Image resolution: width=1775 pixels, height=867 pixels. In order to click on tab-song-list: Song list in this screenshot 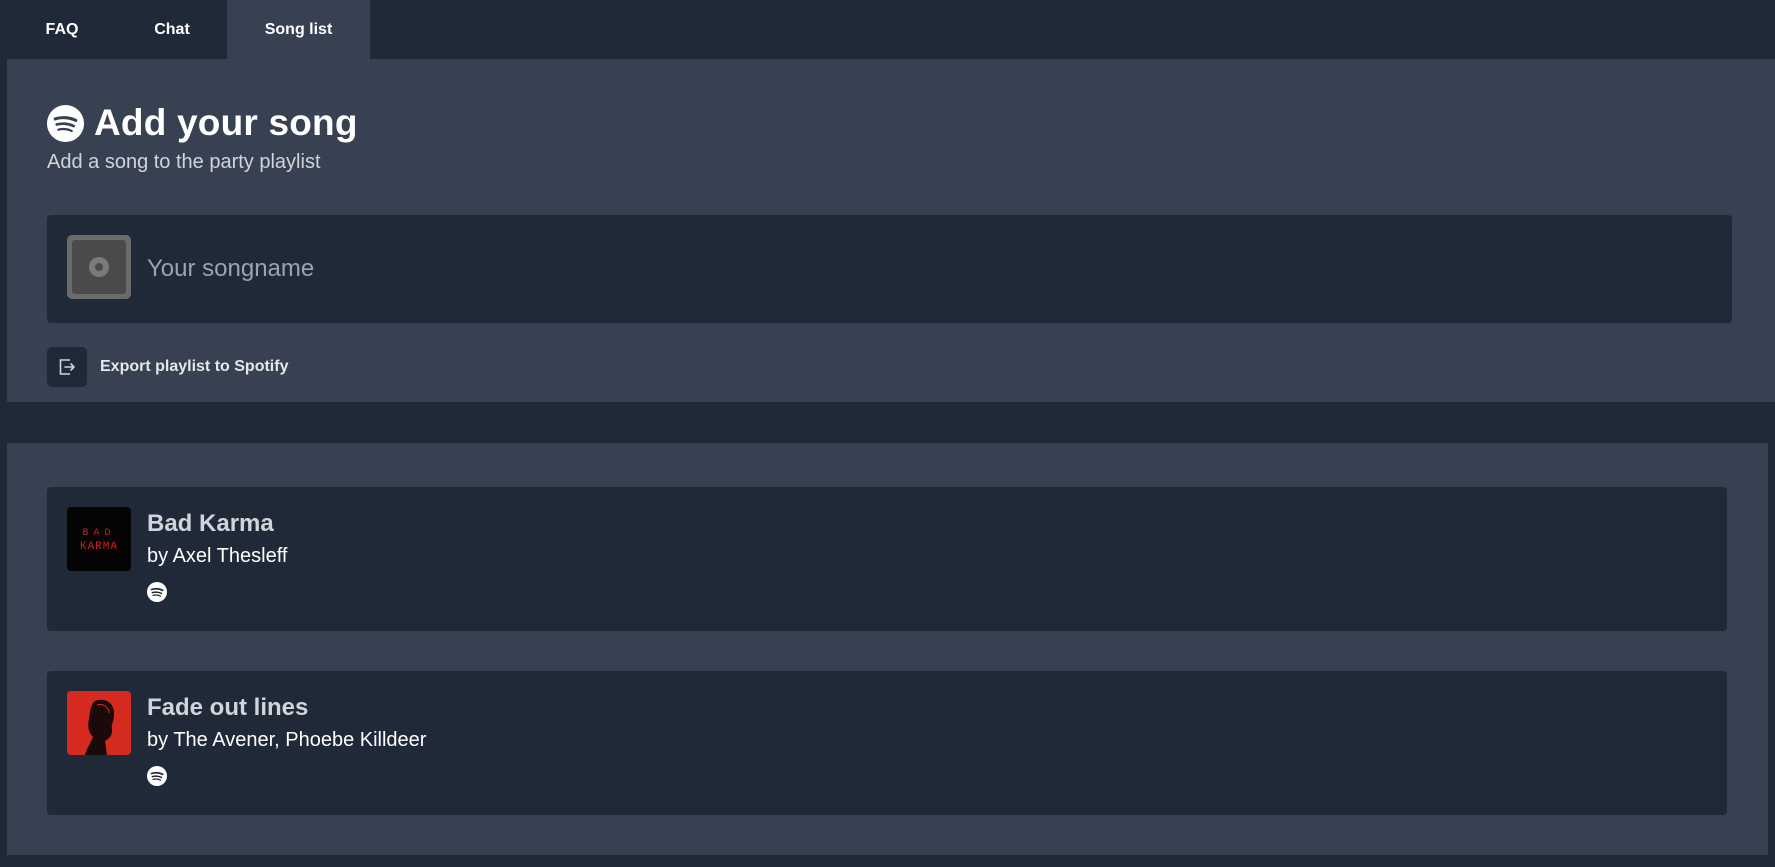, I will do `click(298, 29)`.